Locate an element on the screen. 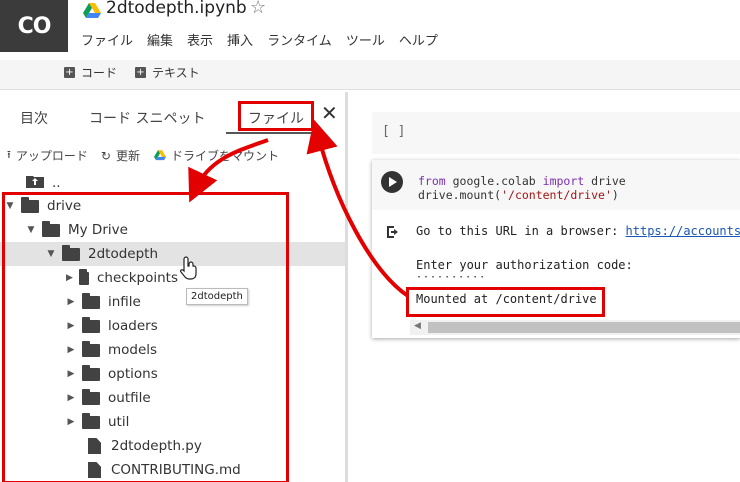 Image resolution: width=740 pixels, height=482 pixels. arrow-to-tree is located at coordinates (228, 170).